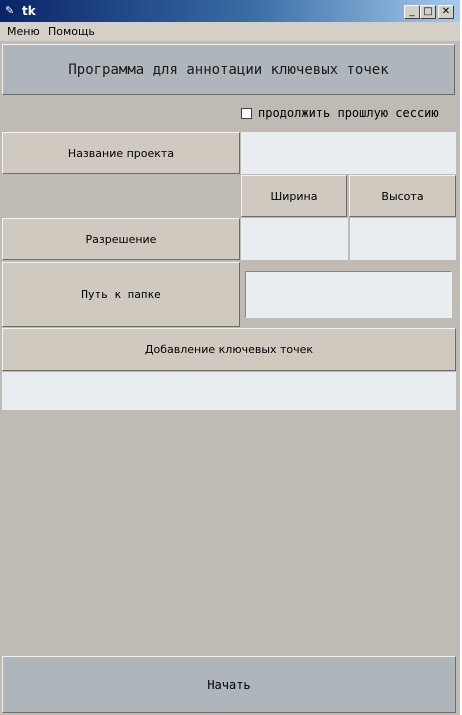 Image resolution: width=462 pixels, height=715 pixels. Describe the element at coordinates (348, 153) in the screenshot. I see `project-name-input` at that location.